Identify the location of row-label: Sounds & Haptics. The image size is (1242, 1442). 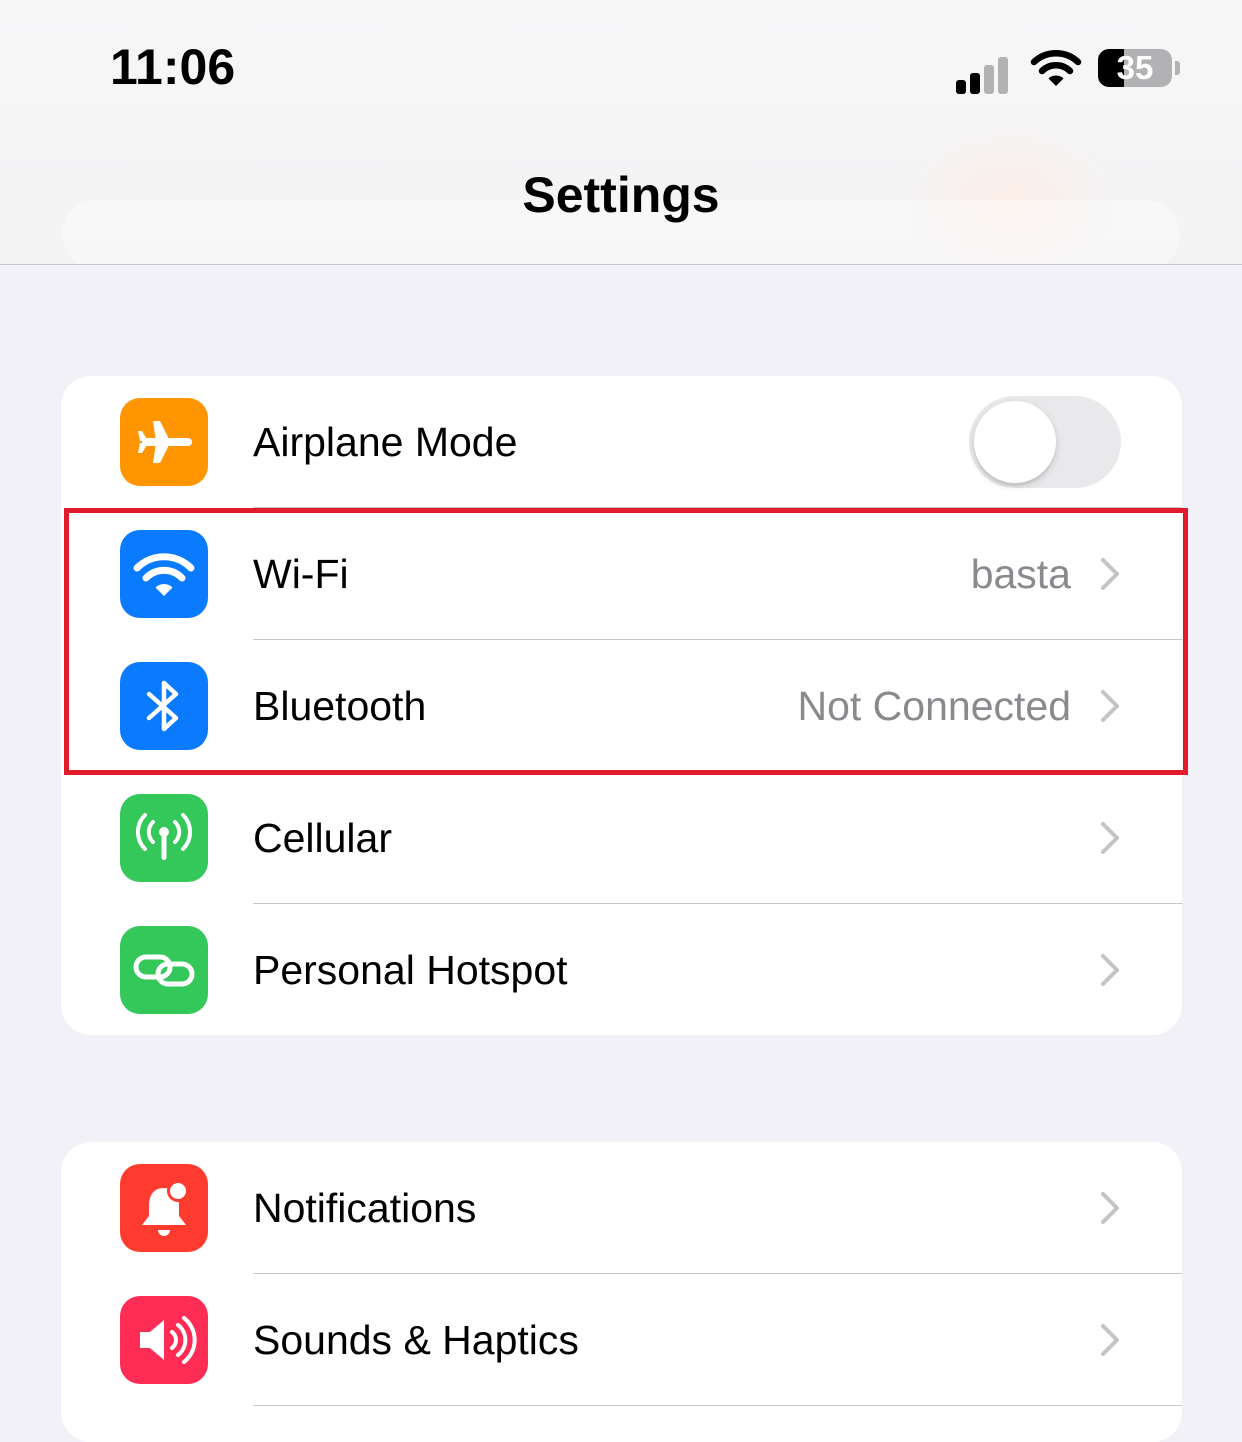
(416, 1340).